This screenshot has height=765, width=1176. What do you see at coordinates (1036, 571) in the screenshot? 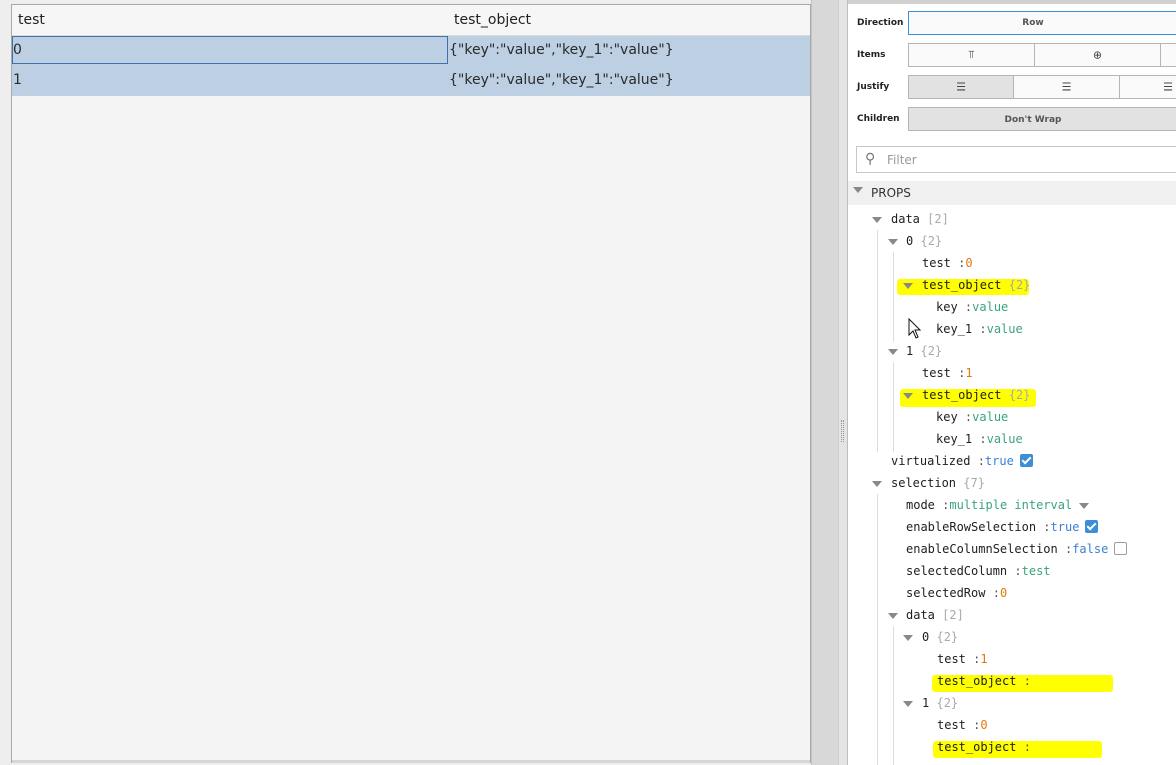
I see `prop-value: test` at bounding box center [1036, 571].